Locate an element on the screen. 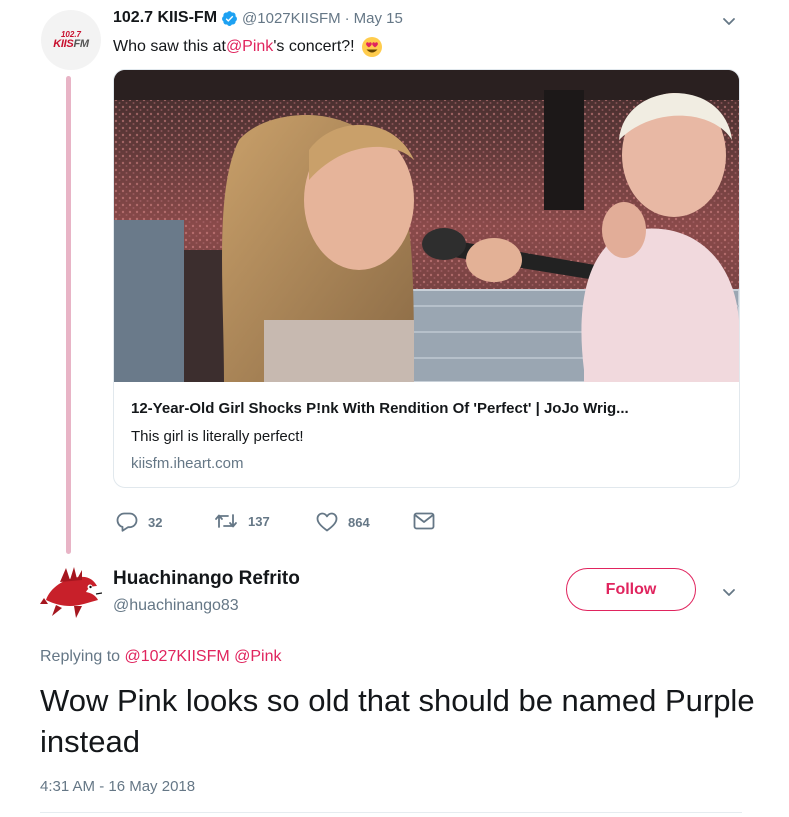 The height and width of the screenshot is (817, 789). tweet-text-after: 's concert?! is located at coordinates (314, 46).